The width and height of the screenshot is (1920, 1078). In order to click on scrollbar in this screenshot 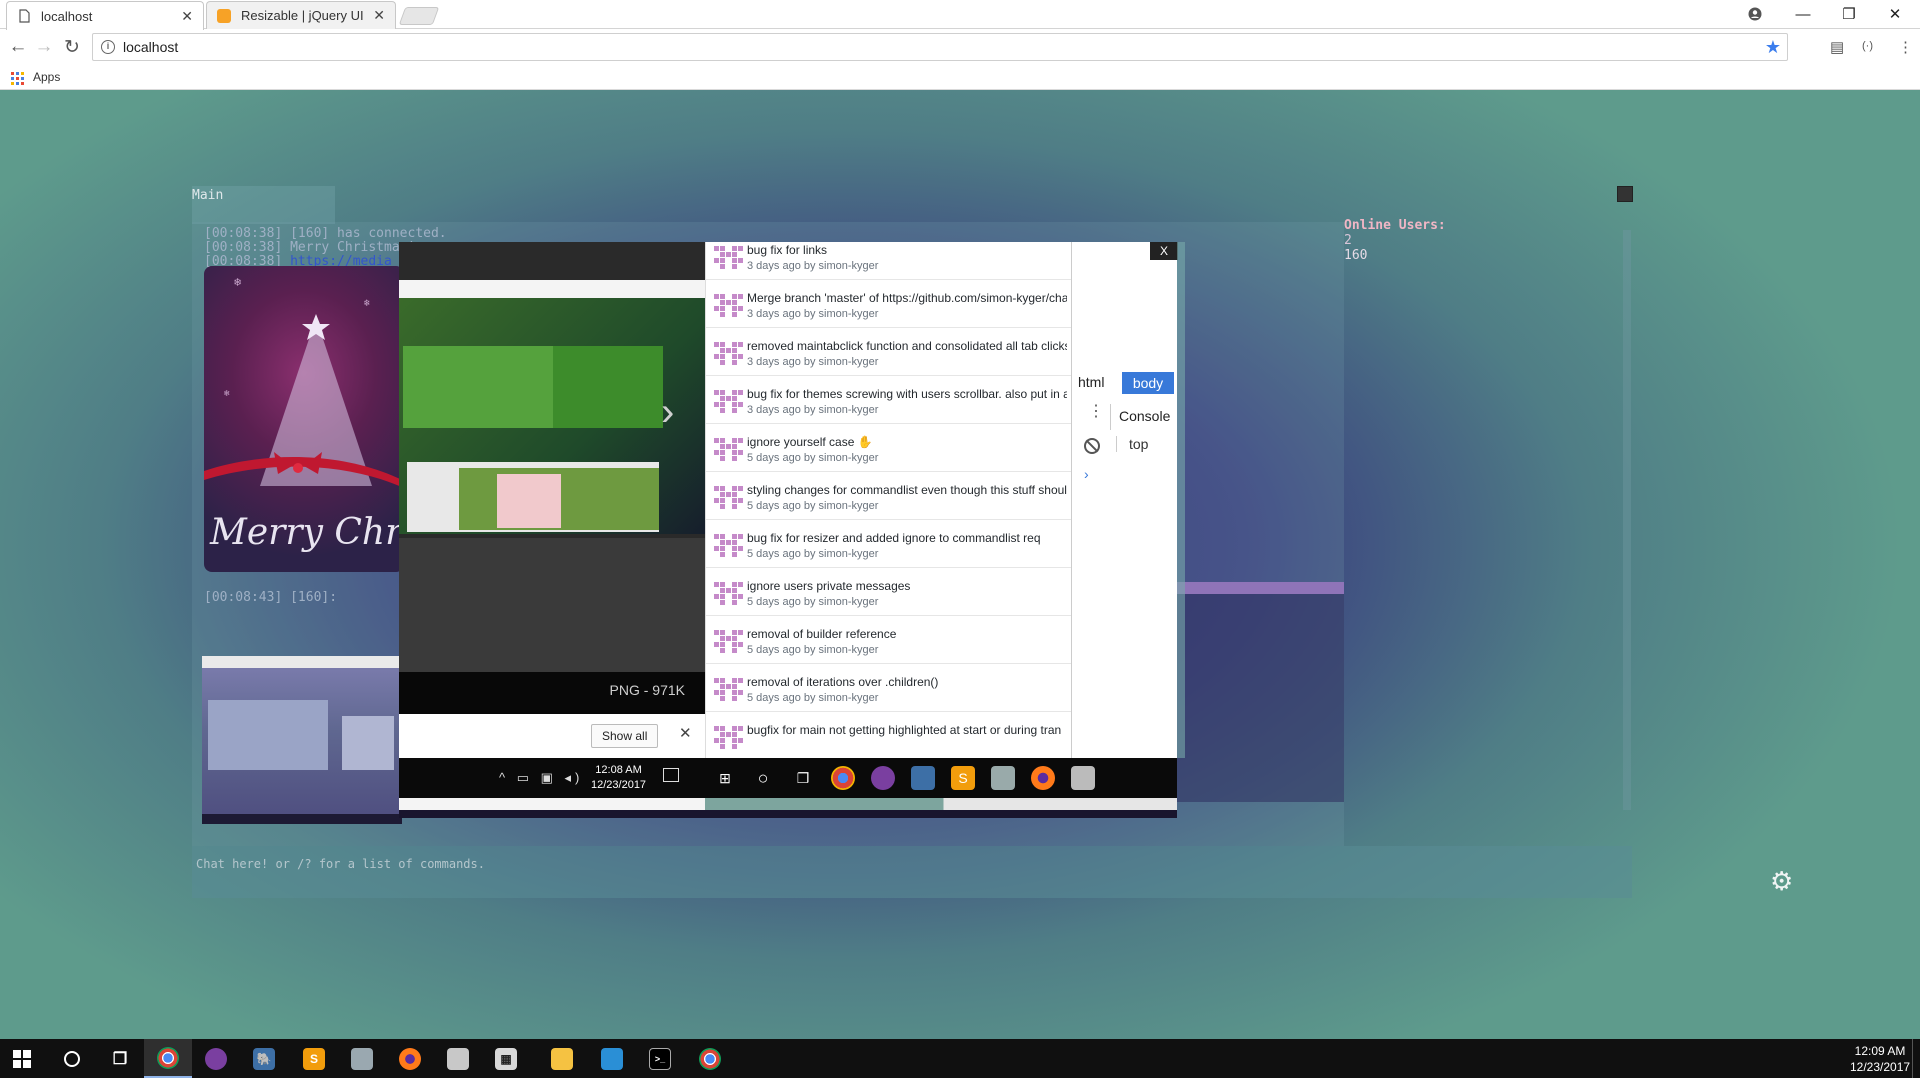, I will do `click(1627, 520)`.